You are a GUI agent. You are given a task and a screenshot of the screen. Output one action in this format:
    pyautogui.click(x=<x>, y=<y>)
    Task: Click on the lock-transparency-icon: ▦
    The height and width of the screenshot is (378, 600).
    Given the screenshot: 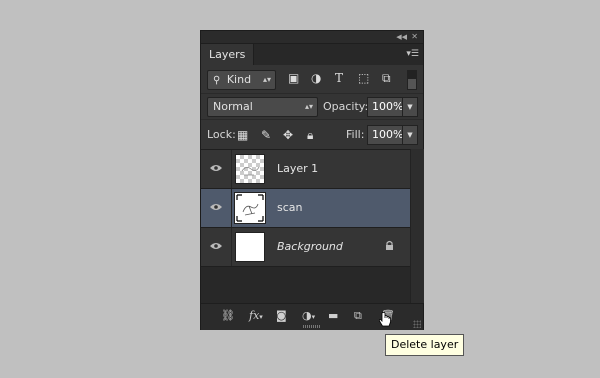 What is the action you would take?
    pyautogui.click(x=242, y=135)
    